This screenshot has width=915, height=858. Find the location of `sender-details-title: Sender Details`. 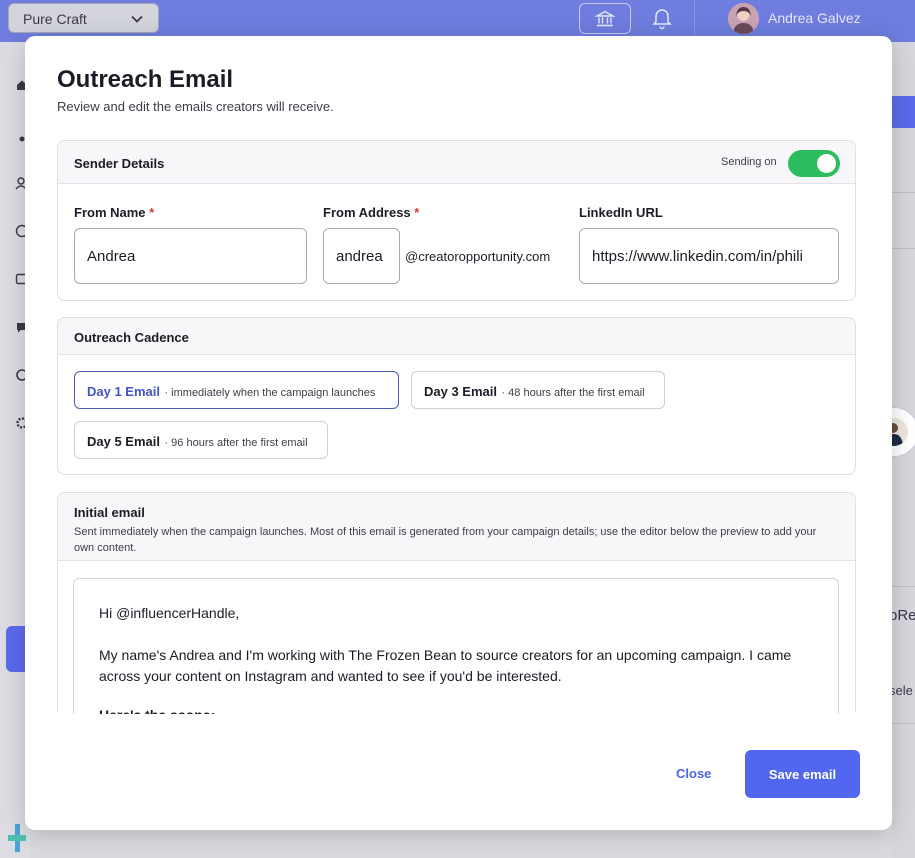

sender-details-title: Sender Details is located at coordinates (119, 163).